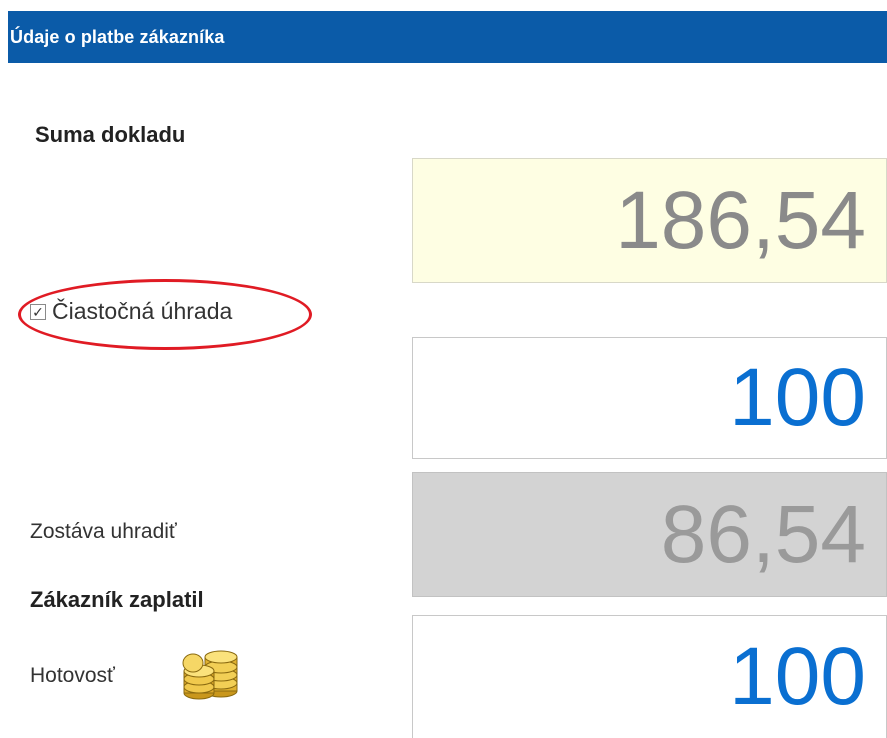 The image size is (887, 738). What do you see at coordinates (142, 311) in the screenshot?
I see `partial-payment-label: Čiastočná úhrada` at bounding box center [142, 311].